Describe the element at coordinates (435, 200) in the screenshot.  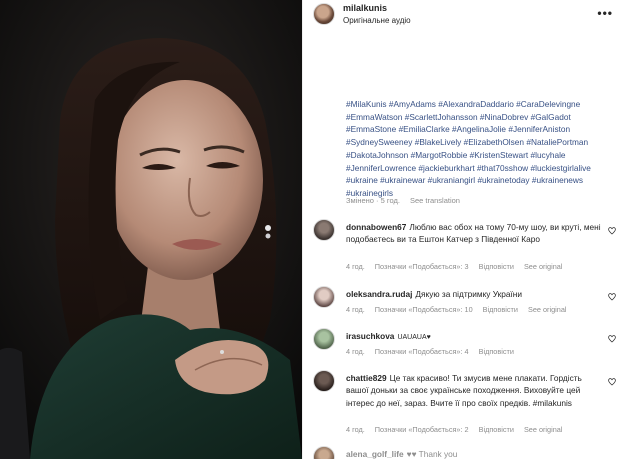
I see `see-translation-button: See translation` at that location.